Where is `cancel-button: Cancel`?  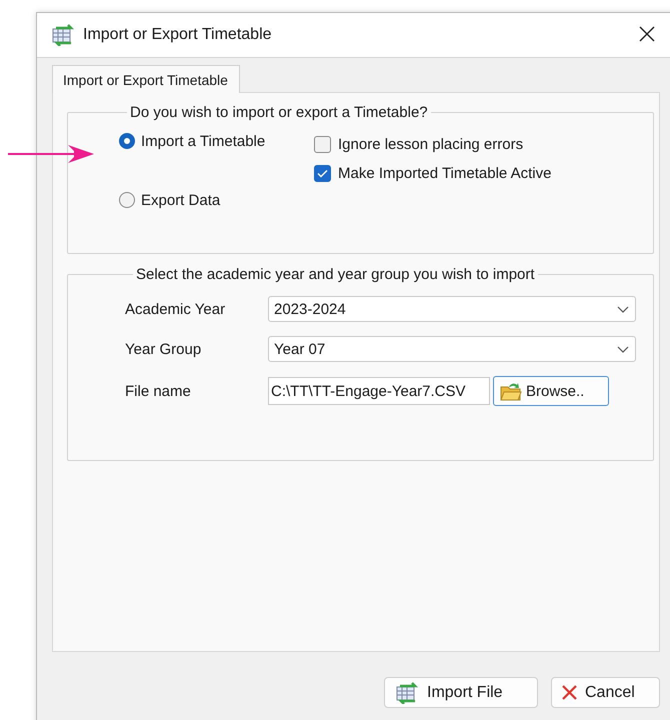
cancel-button: Cancel is located at coordinates (605, 692).